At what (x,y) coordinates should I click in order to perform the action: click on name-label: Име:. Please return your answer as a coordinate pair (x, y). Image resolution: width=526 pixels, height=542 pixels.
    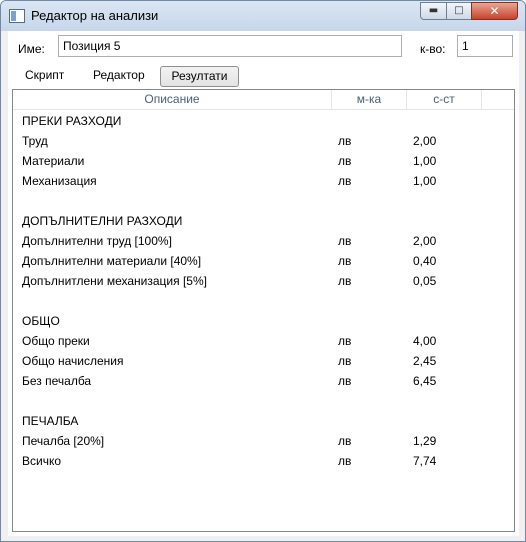
    Looking at the image, I should click on (31, 49).